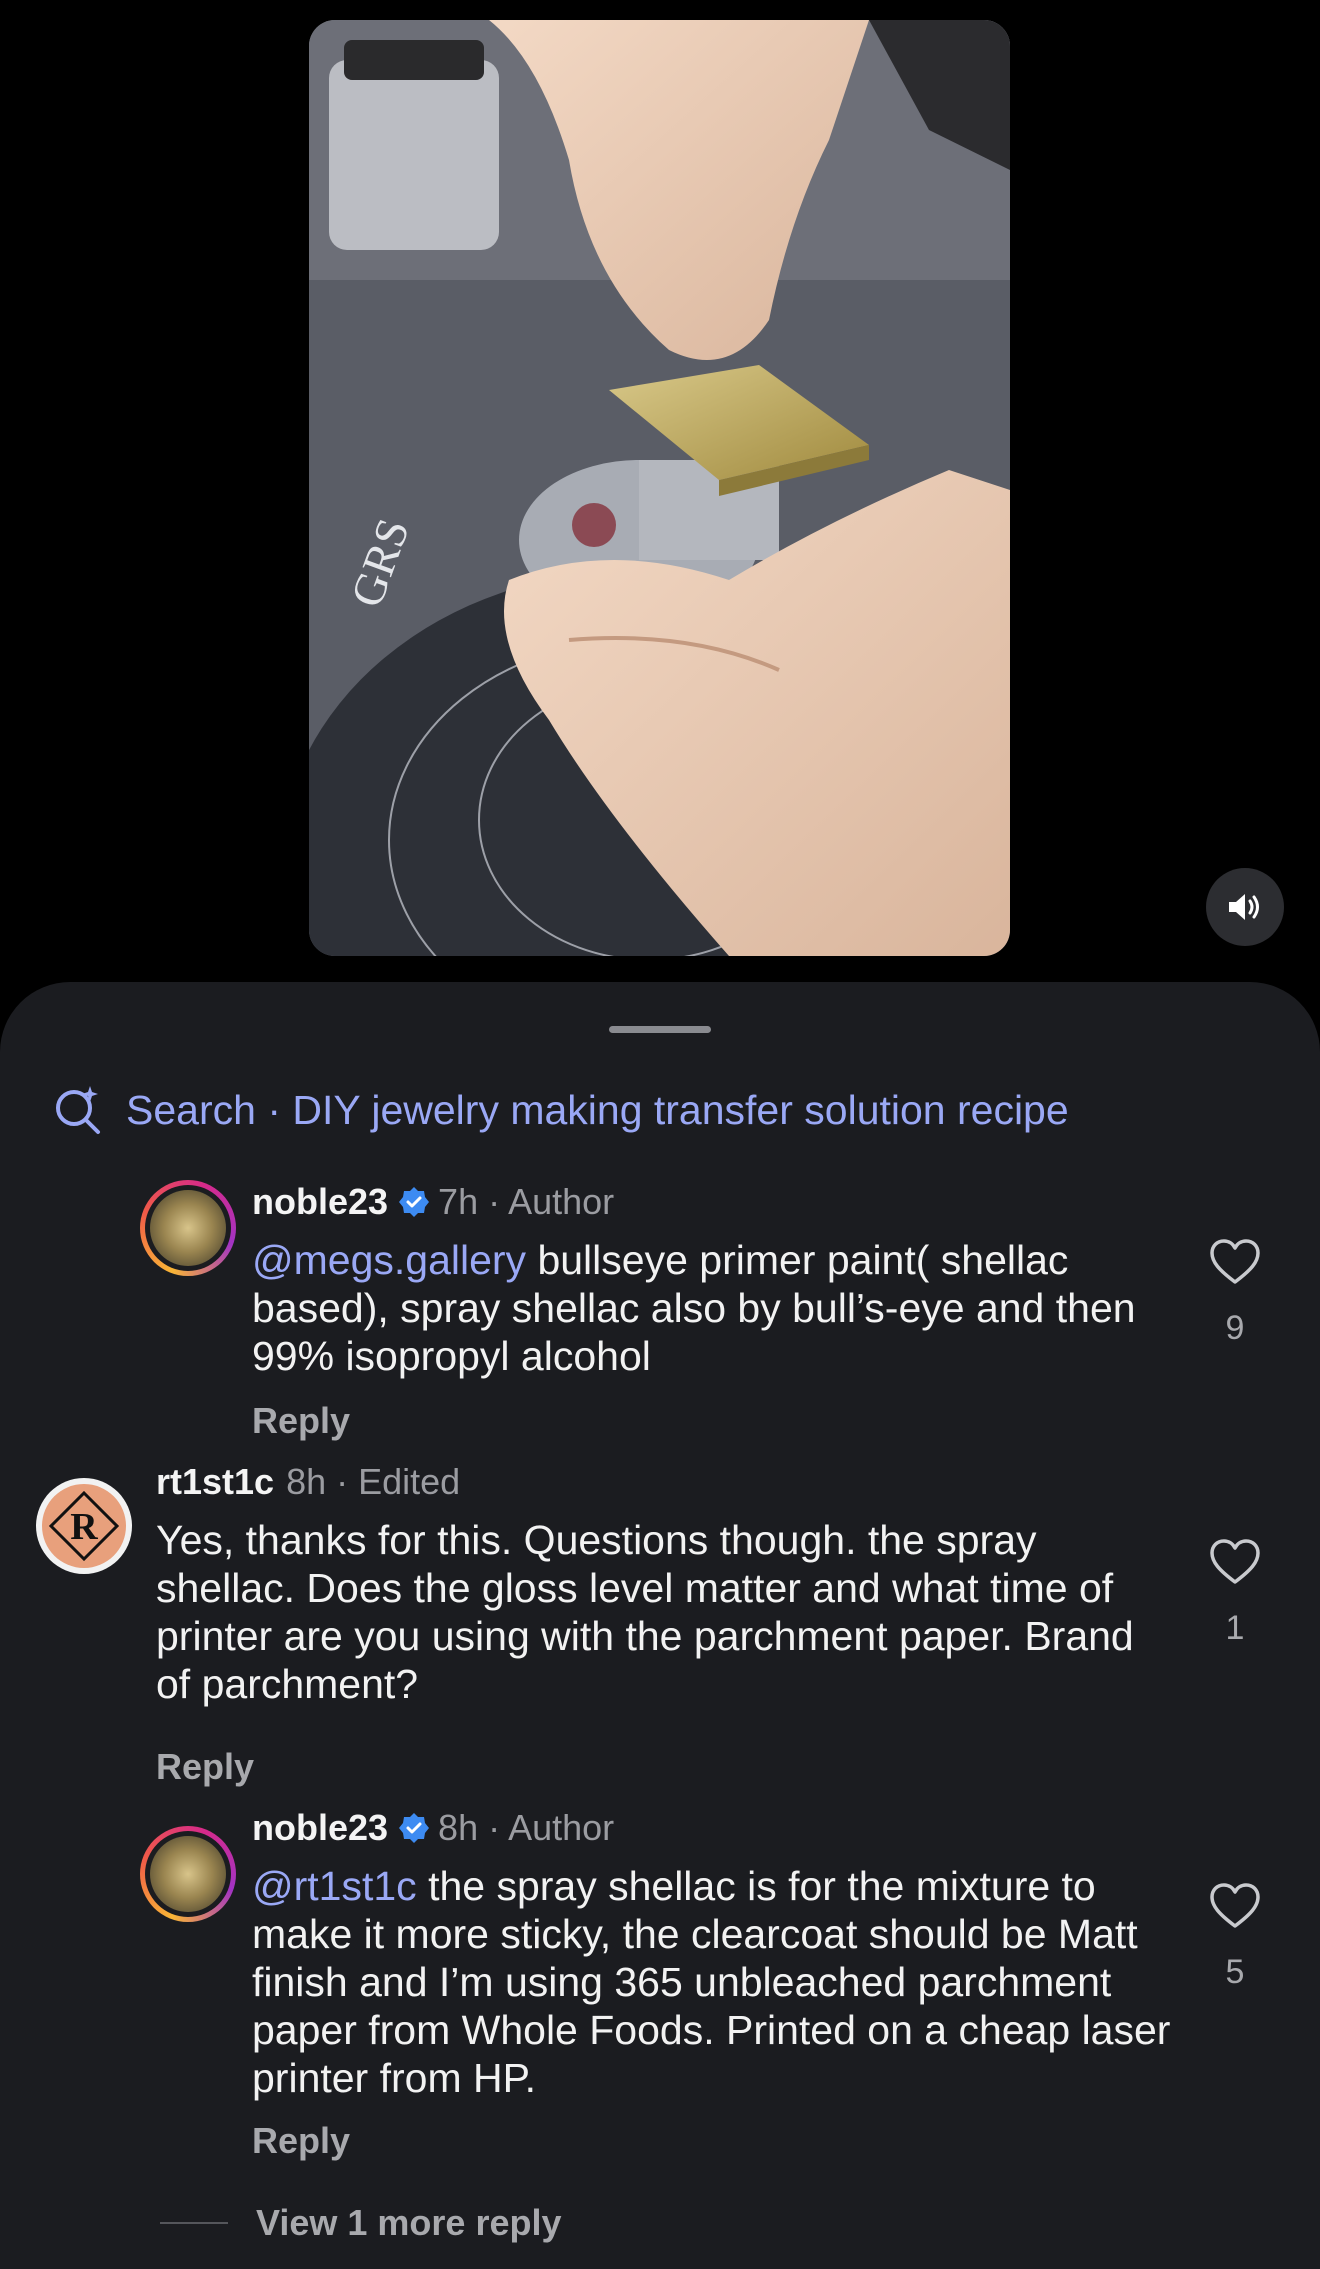  What do you see at coordinates (409, 2223) in the screenshot?
I see `view-more-replies-label: View 1 more reply` at bounding box center [409, 2223].